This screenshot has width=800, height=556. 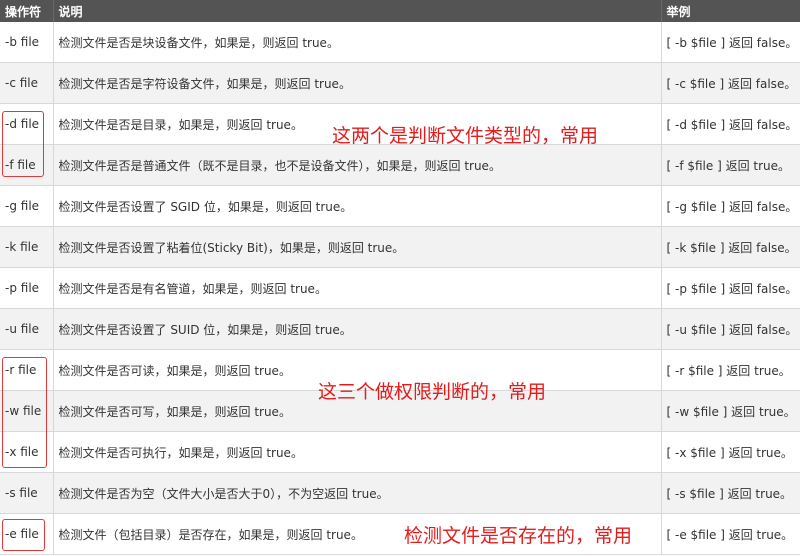 I want to click on exist-annotation: 检测文件是否存在的，常用, so click(x=518, y=536).